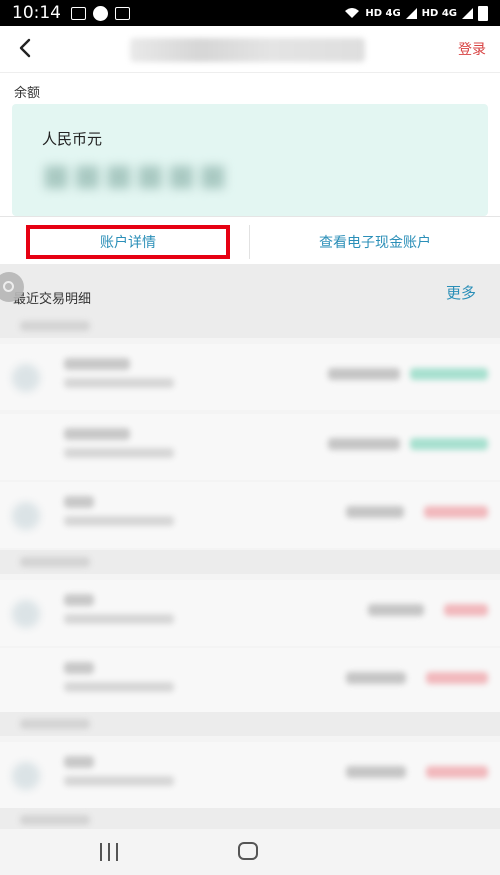  I want to click on assist-icon, so click(8, 286).